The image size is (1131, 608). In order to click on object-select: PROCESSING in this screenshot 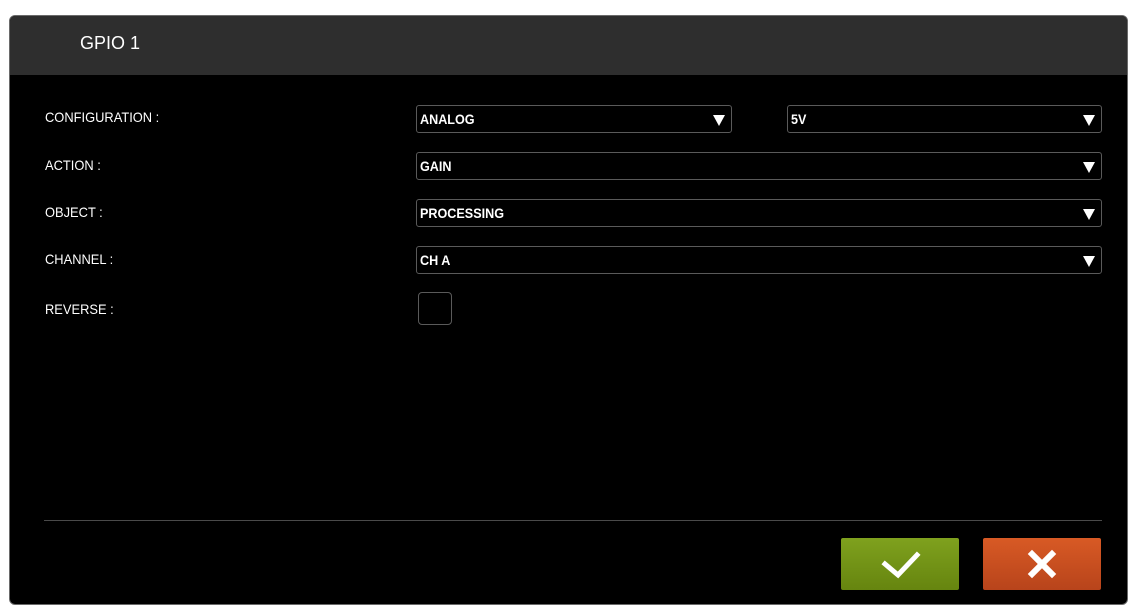, I will do `click(759, 213)`.